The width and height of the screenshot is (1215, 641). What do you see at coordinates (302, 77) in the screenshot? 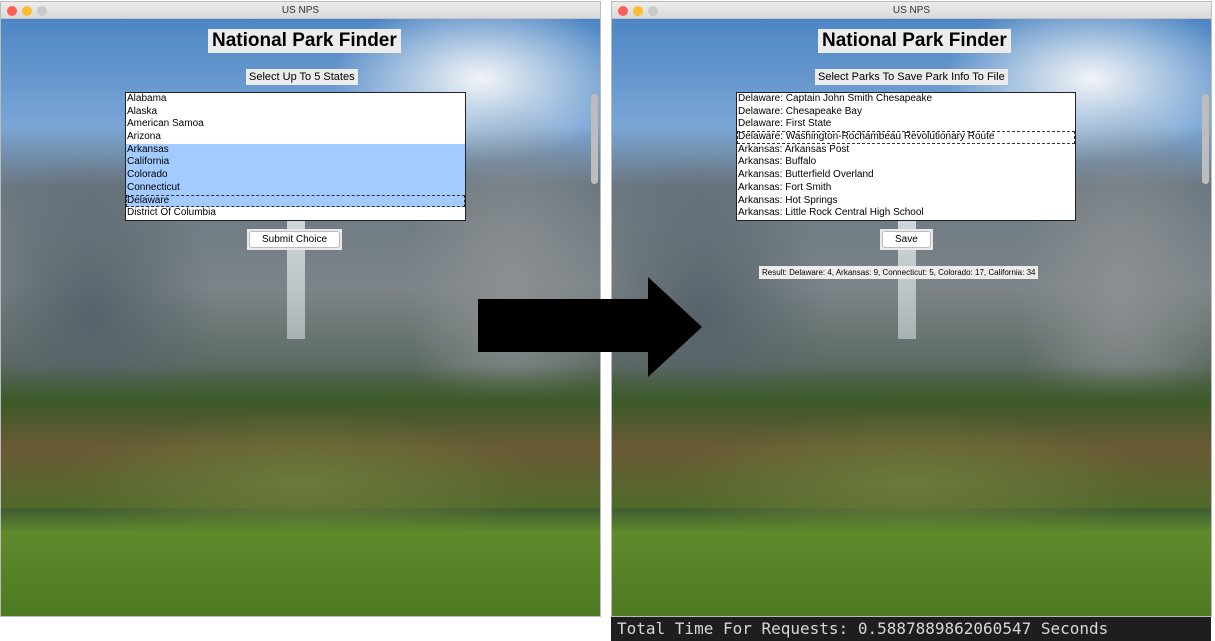
I see `prompt-label: Select Up To 5 States` at bounding box center [302, 77].